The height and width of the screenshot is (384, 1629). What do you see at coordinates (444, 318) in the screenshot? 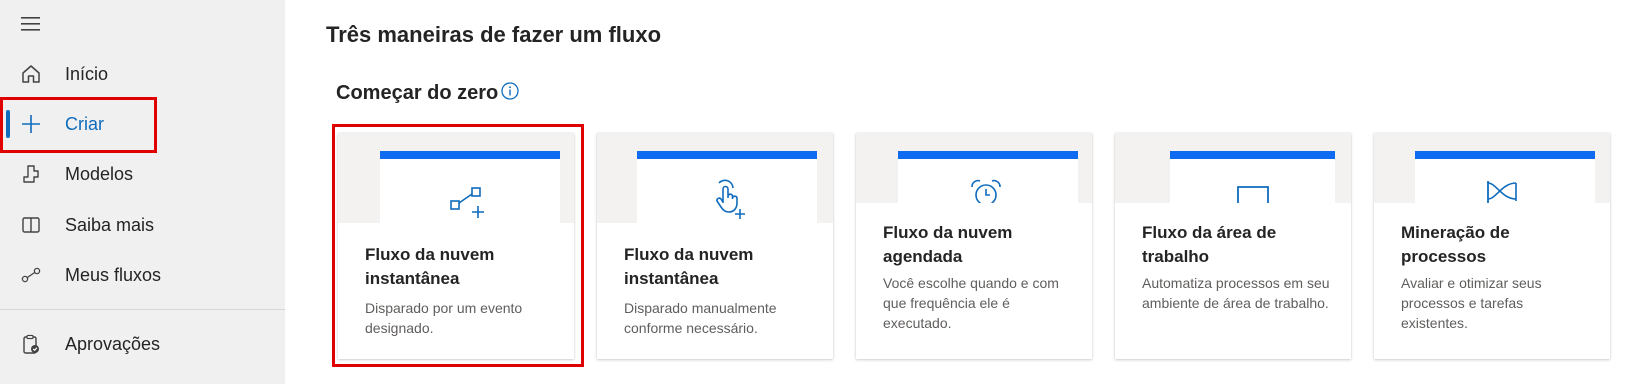
I see `card-description: Disparado por um evento designado.` at bounding box center [444, 318].